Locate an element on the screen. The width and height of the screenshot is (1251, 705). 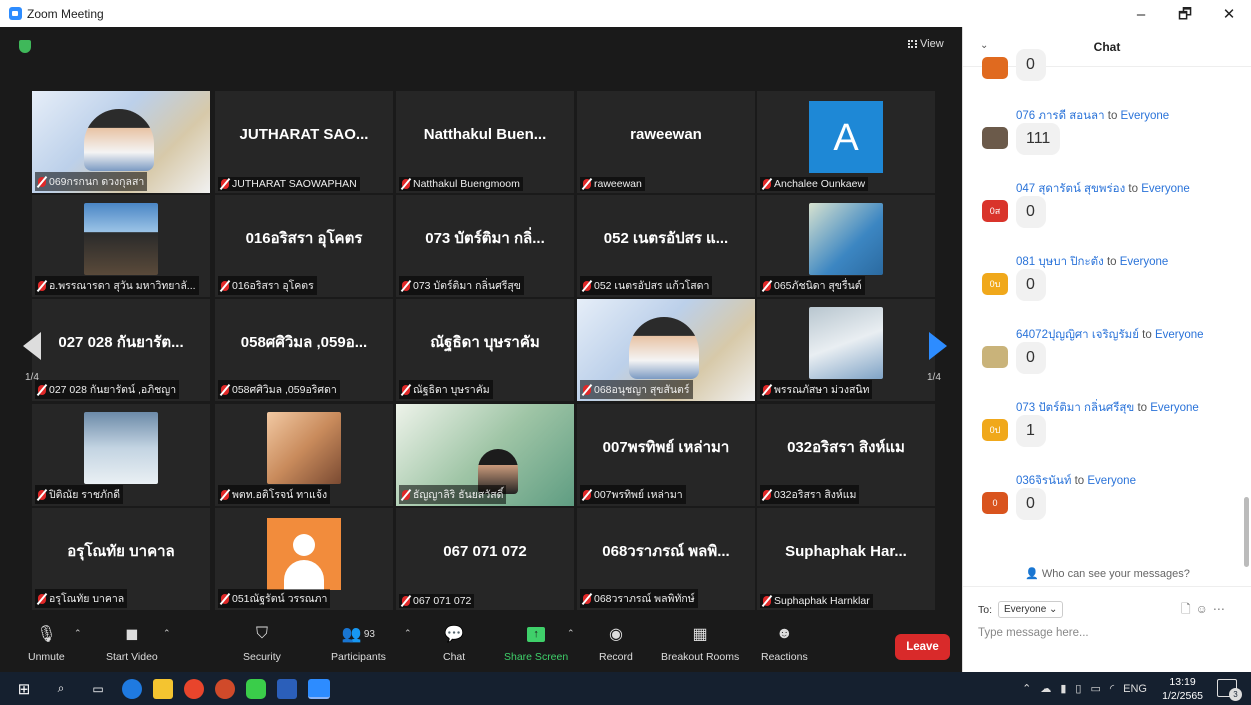
participant-tile: Natthakul Buen... Natthakul Buengmoom is located at coordinates (485, 142).